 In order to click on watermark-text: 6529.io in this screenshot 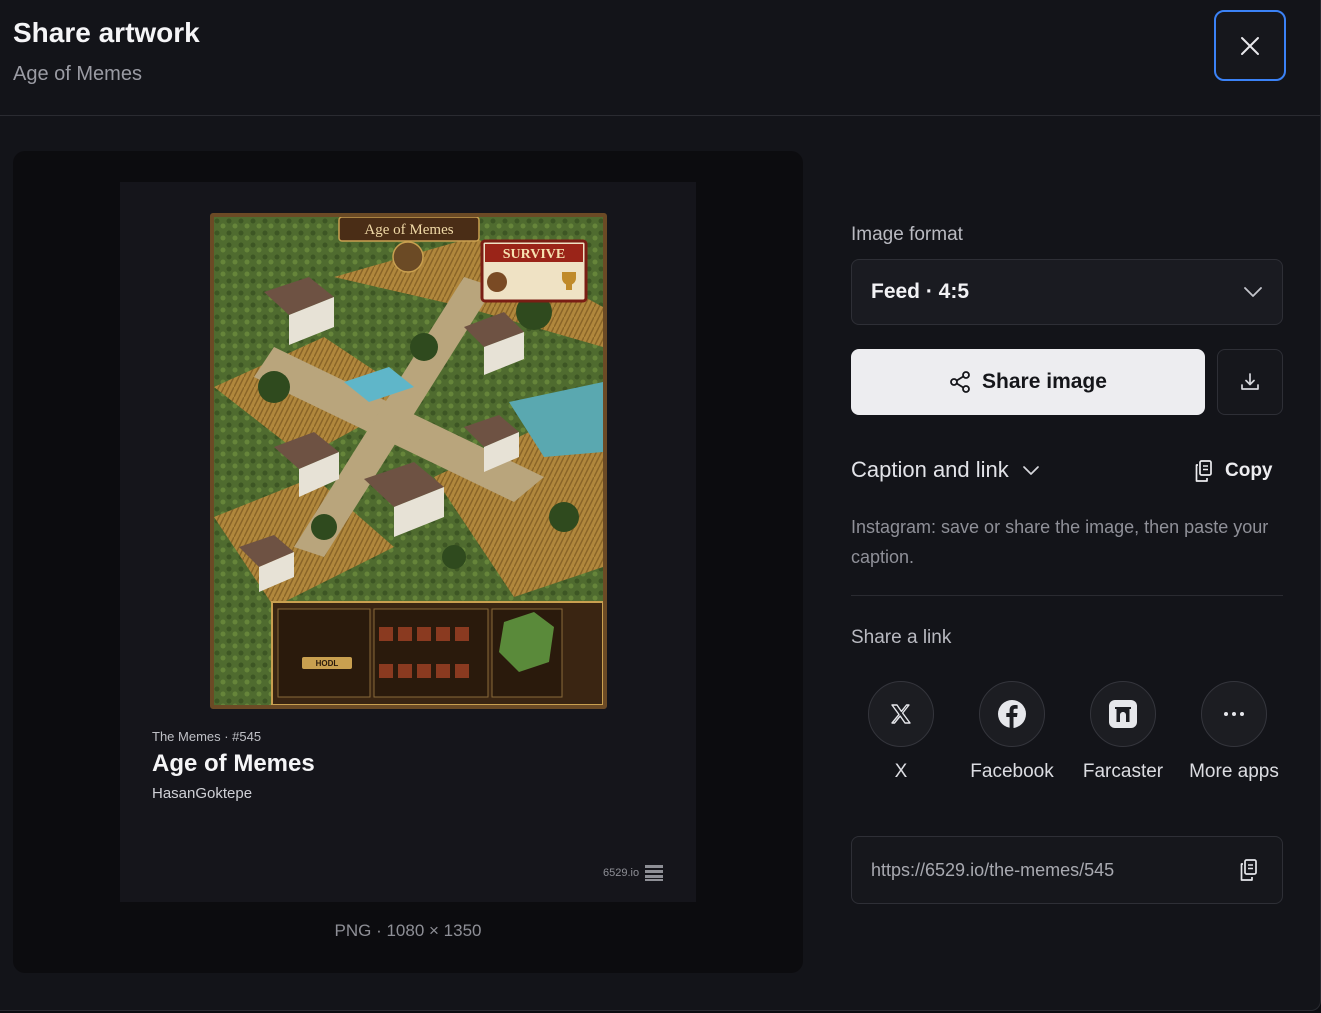, I will do `click(621, 873)`.